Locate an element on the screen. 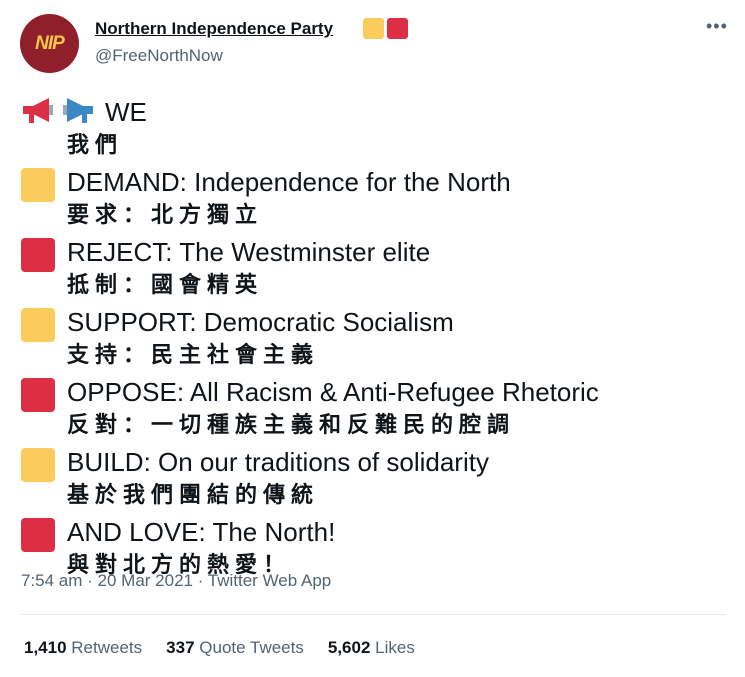 The width and height of the screenshot is (745, 677). divider is located at coordinates (373, 614).